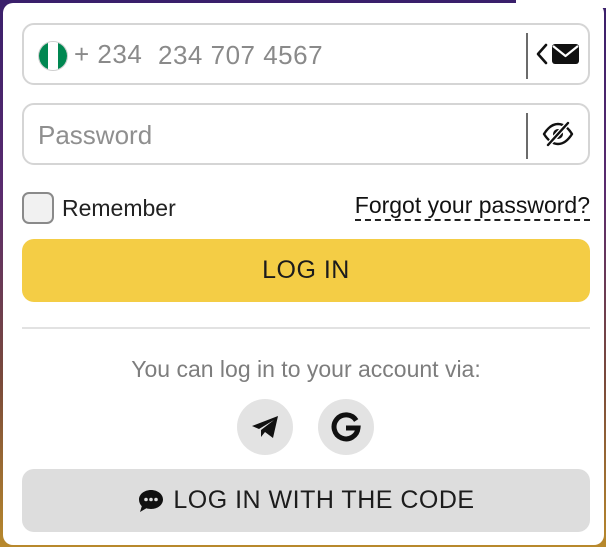  I want to click on section-divider, so click(306, 328).